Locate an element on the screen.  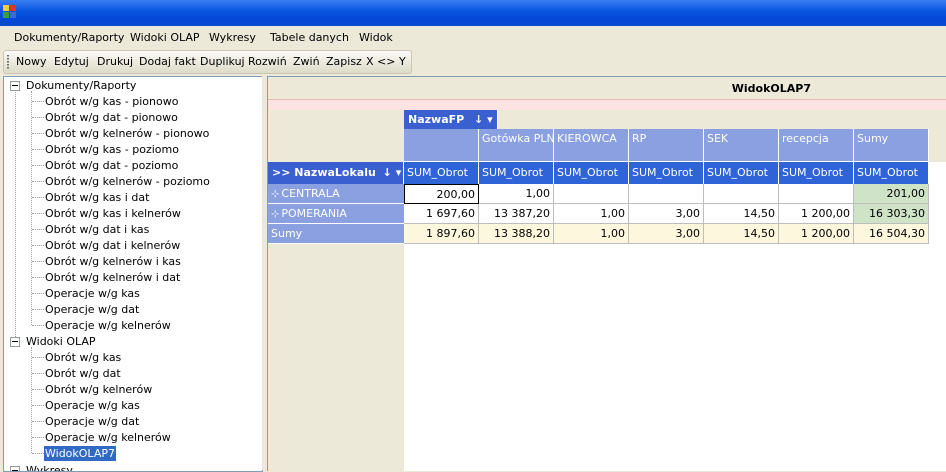
row-field-header: >> NazwaLokalu ↓ ▾ is located at coordinates (336, 173).